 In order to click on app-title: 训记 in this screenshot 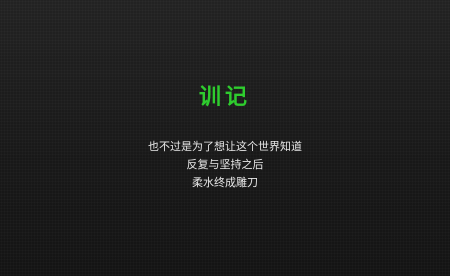, I will do `click(224, 97)`.